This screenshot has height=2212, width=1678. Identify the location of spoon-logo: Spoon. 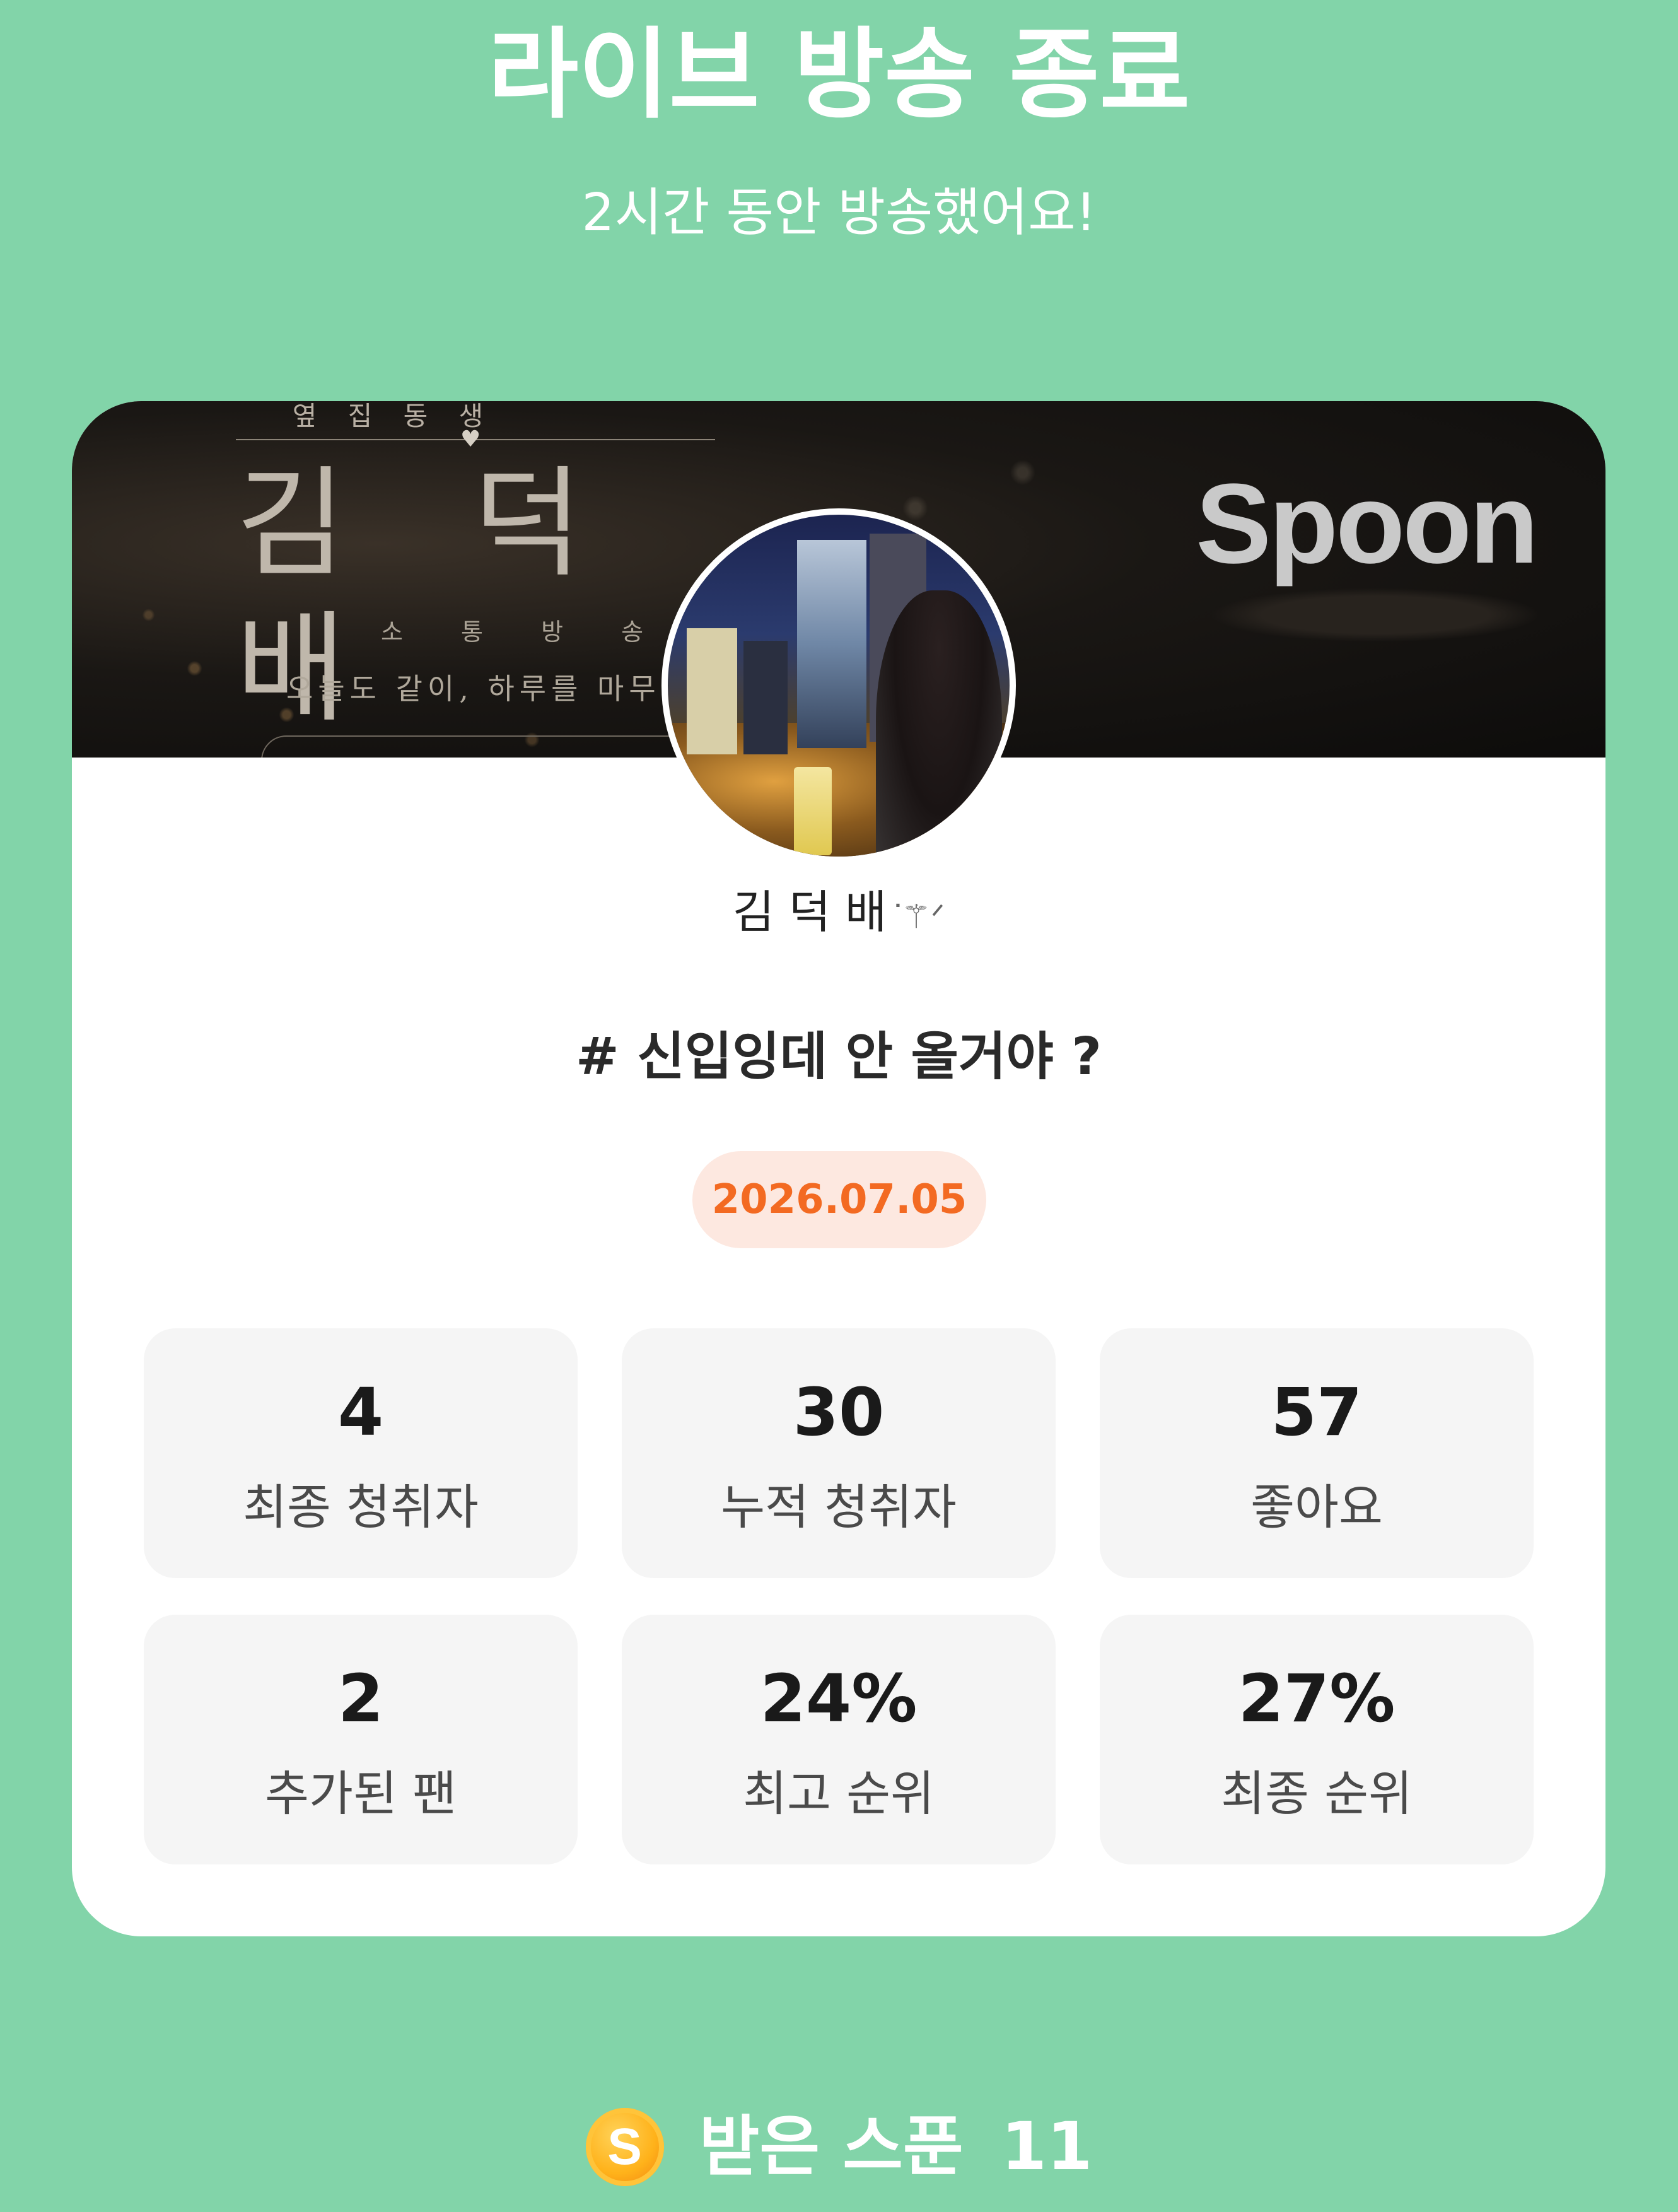
(1367, 523).